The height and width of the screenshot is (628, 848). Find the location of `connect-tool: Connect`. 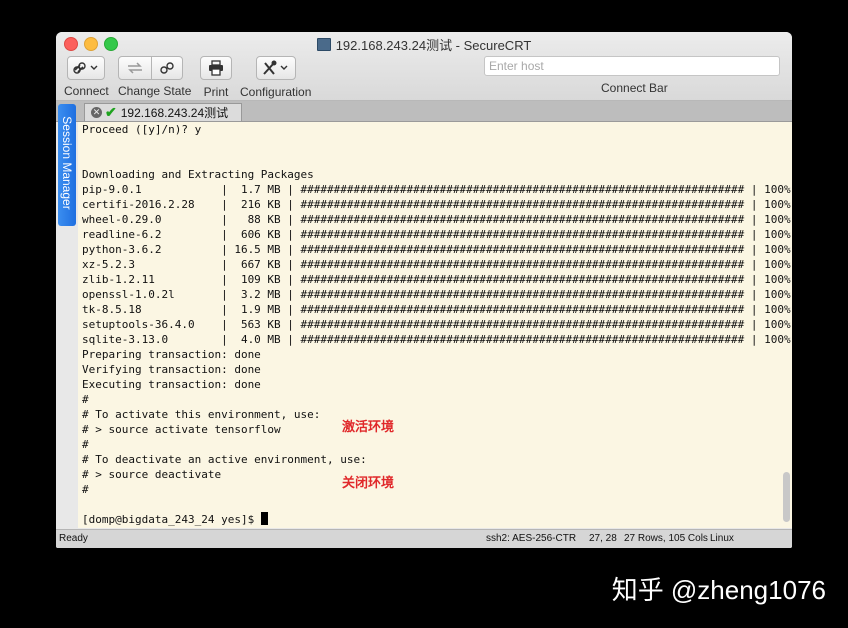

connect-tool: Connect is located at coordinates (86, 77).